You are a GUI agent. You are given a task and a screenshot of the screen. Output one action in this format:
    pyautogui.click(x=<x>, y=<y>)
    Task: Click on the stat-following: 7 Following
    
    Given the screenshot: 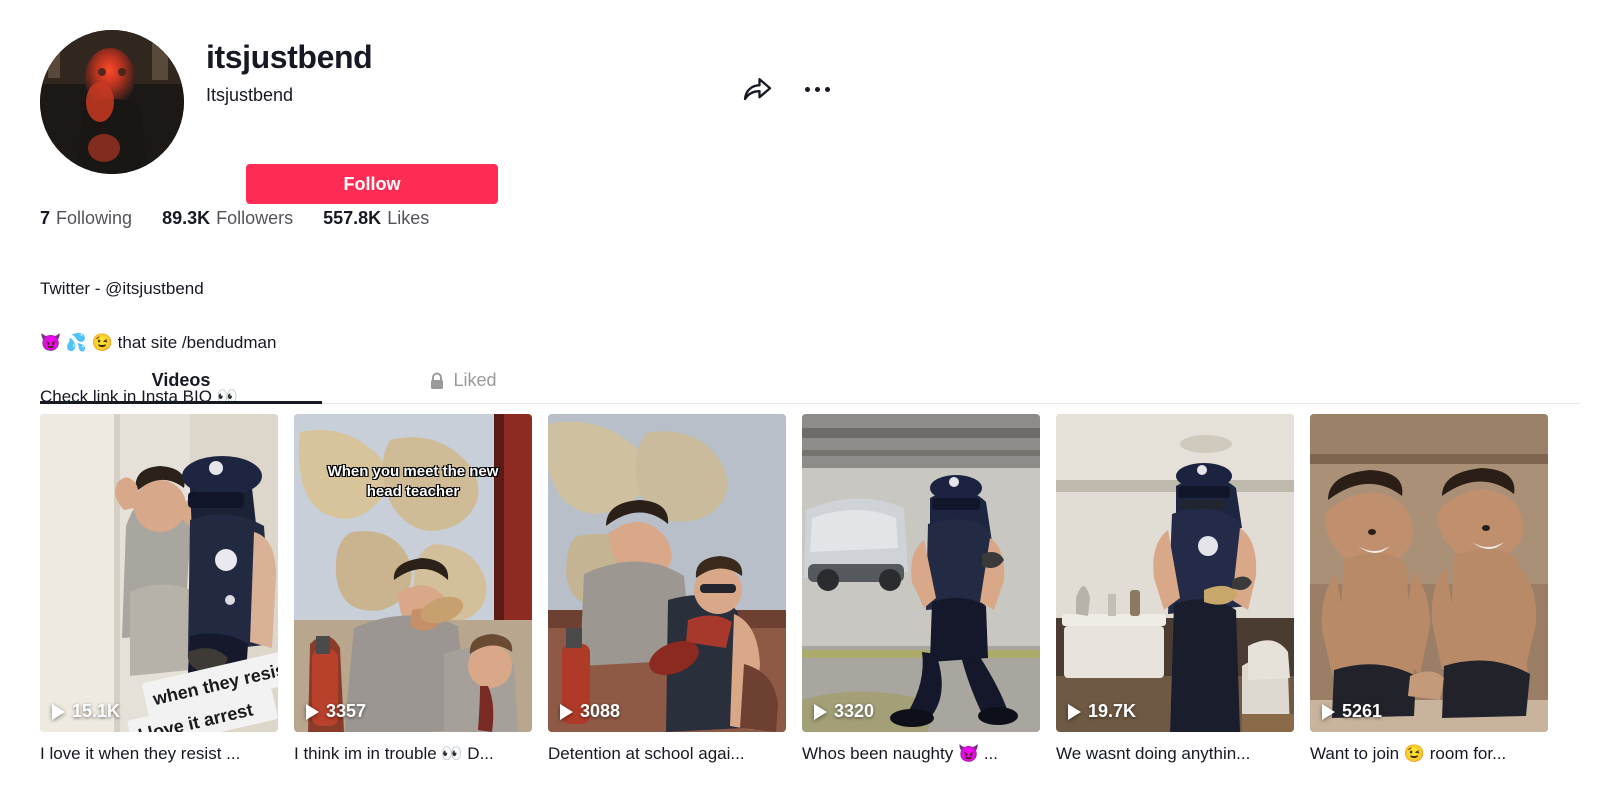 What is the action you would take?
    pyautogui.click(x=86, y=218)
    